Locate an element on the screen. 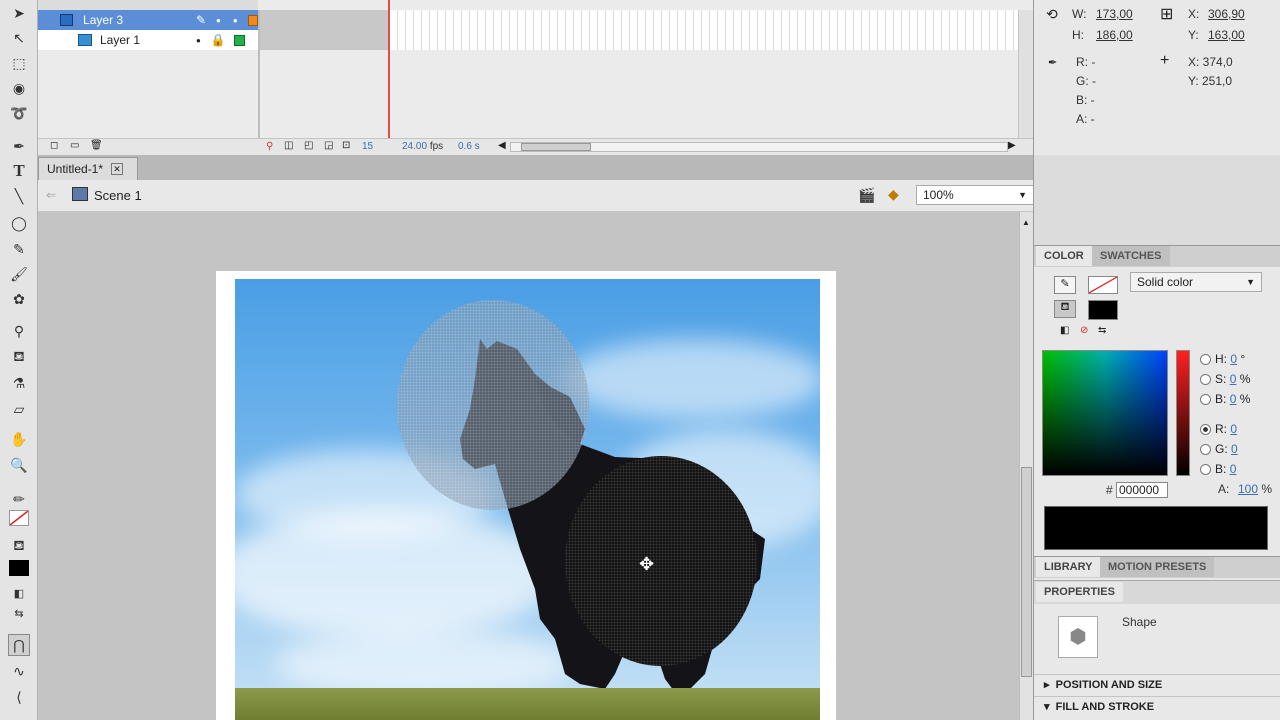 Image resolution: width=1280 pixels, height=720 pixels. section-fill-and-stroke: ▾ FILL AND STROKE is located at coordinates (1157, 707).